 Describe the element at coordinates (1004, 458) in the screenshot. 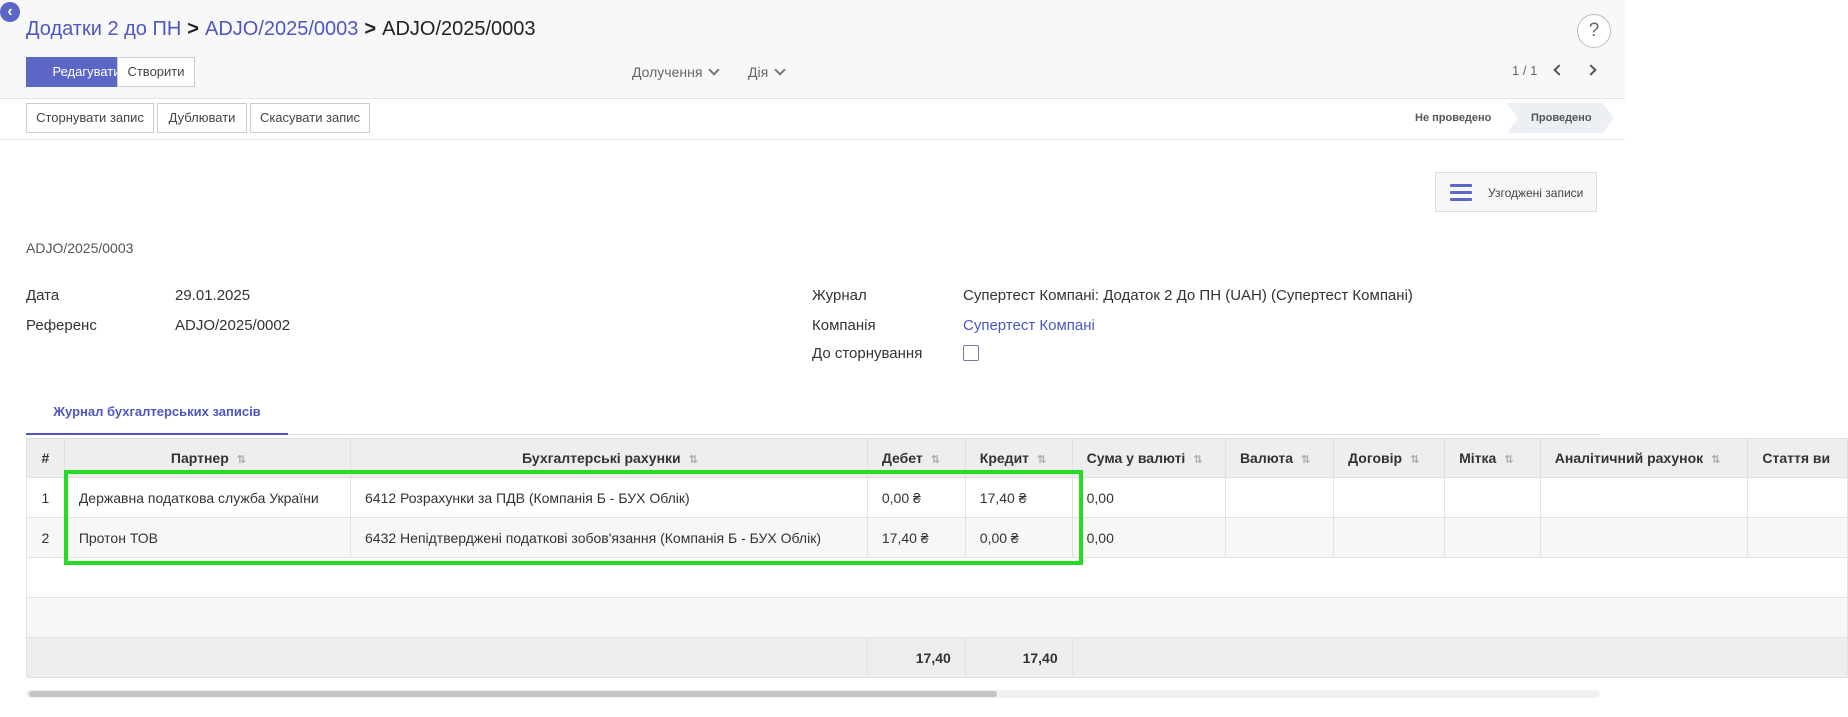

I see `column-header-credit-label: Кредит` at that location.